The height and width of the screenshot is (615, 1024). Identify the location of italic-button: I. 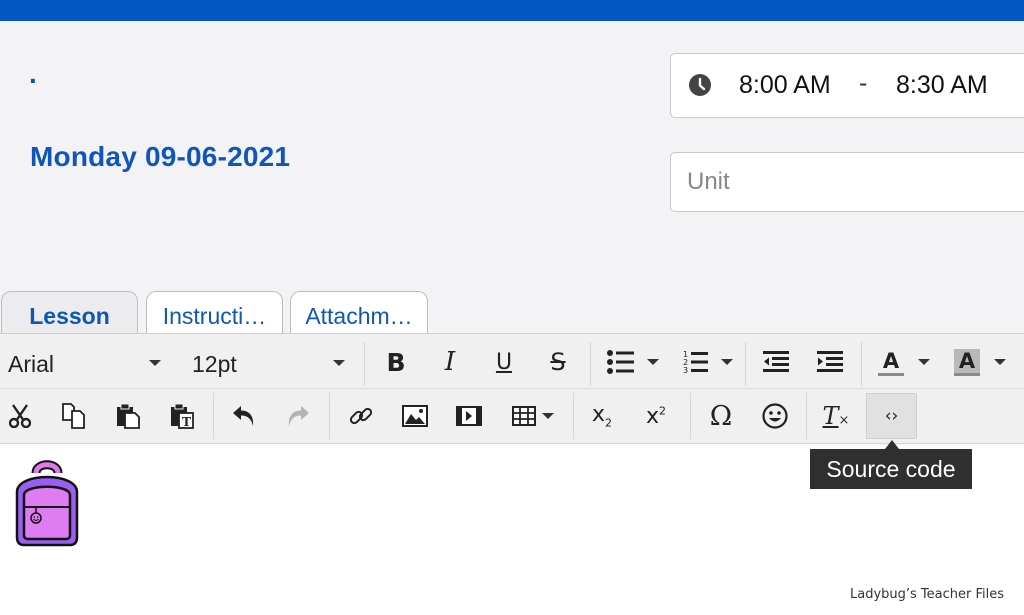
(450, 362).